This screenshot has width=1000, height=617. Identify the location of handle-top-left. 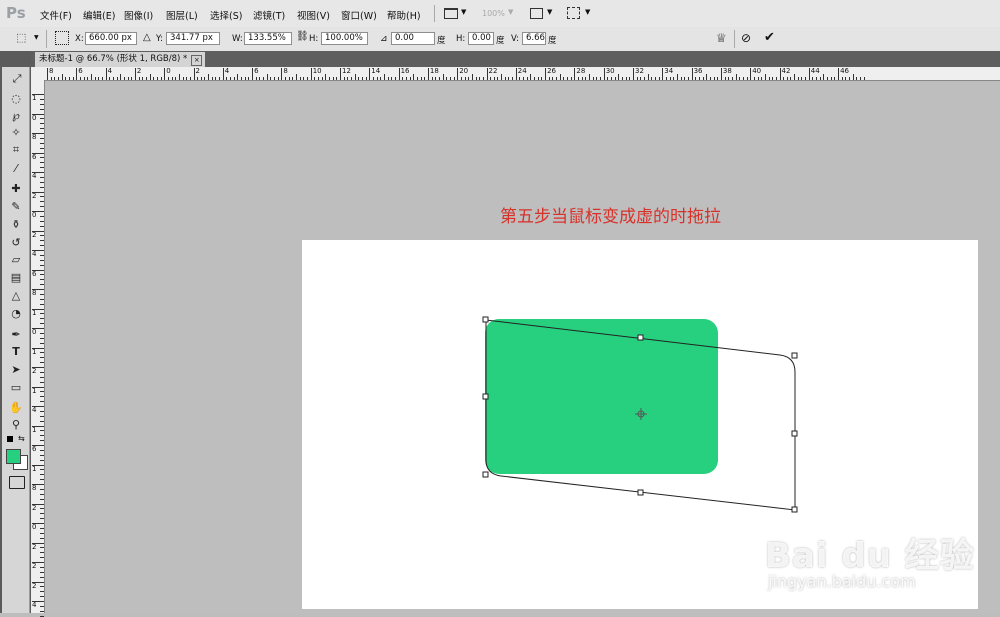
(485, 319).